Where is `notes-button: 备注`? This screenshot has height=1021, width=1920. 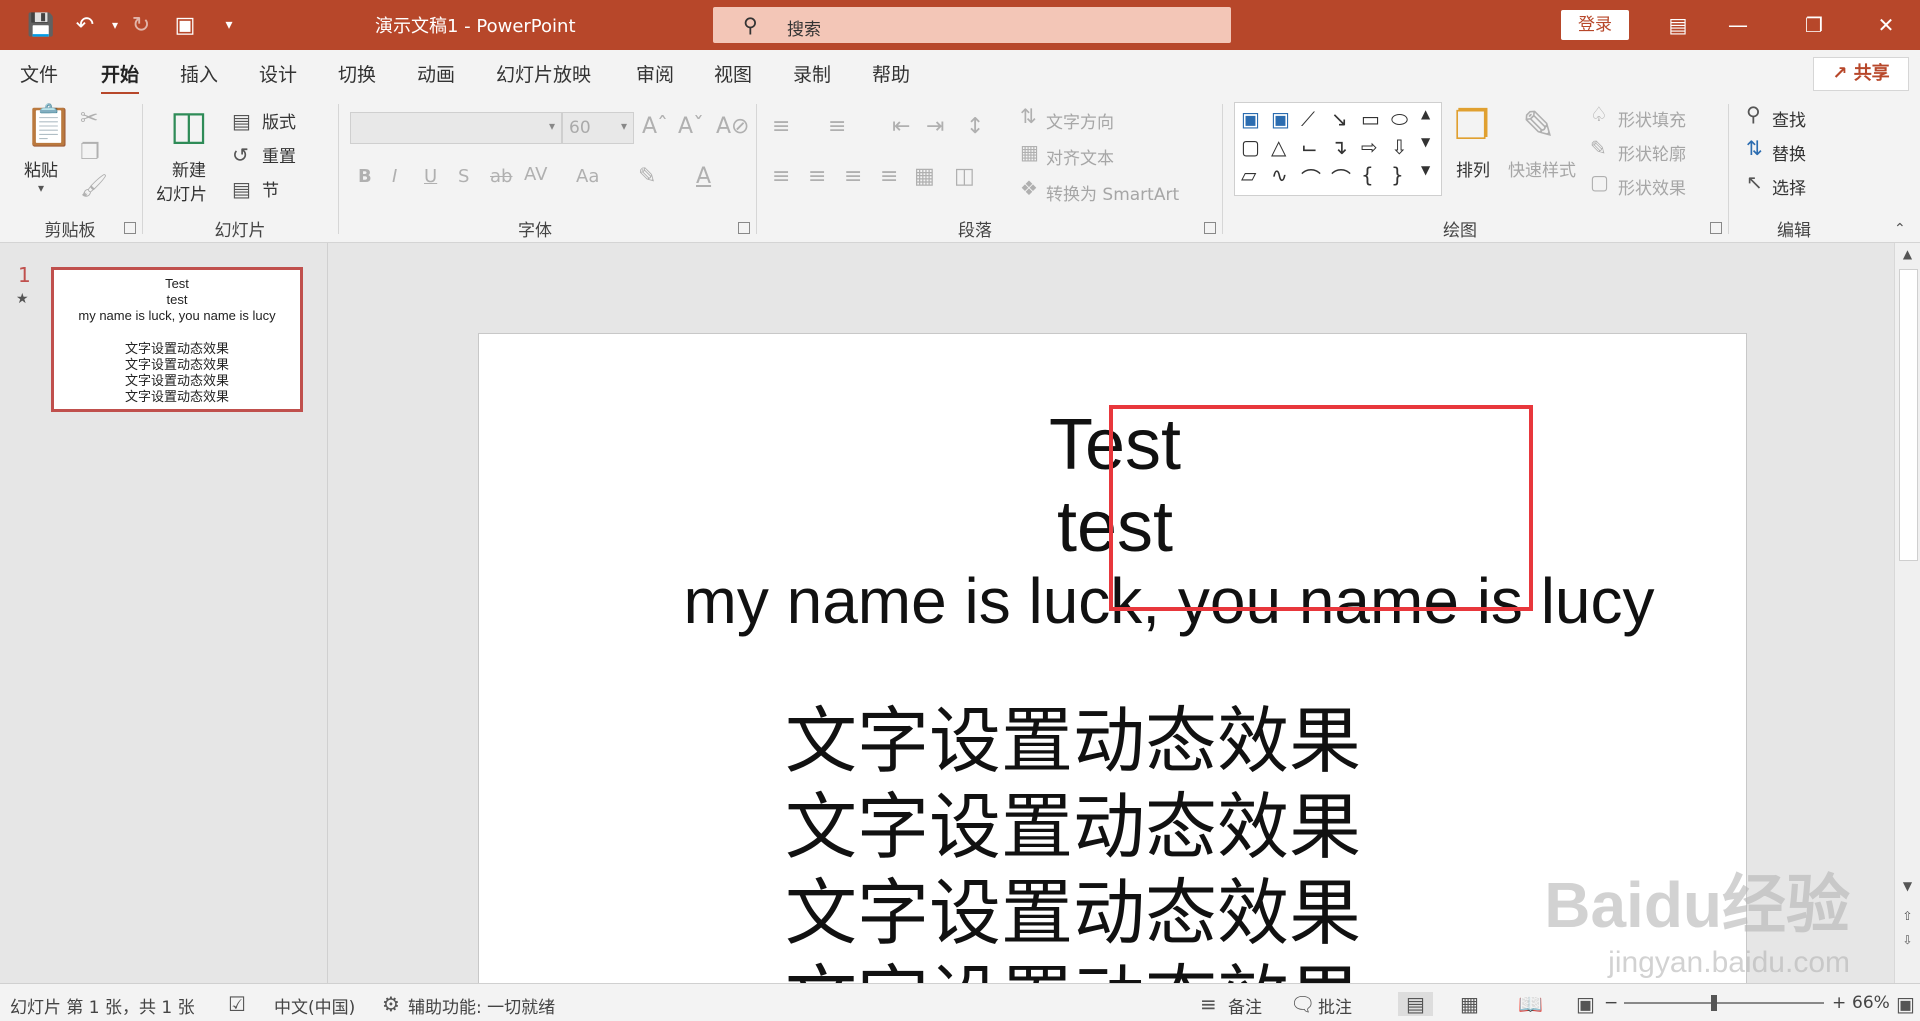
notes-button: 备注 is located at coordinates (1245, 1005).